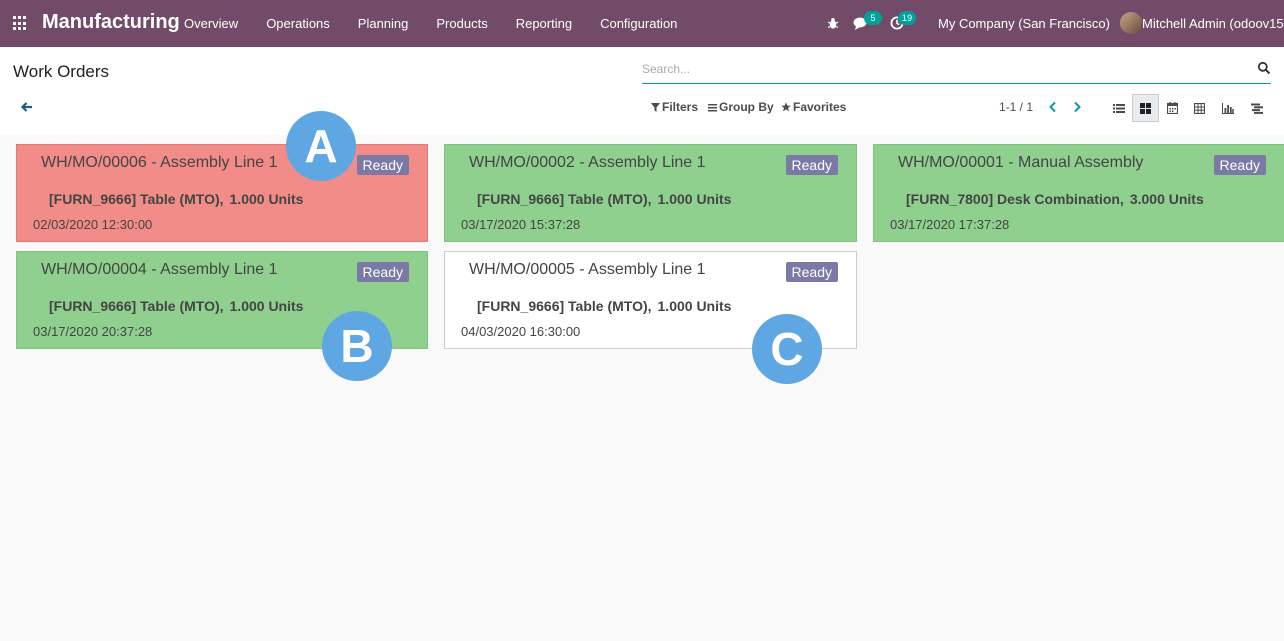 This screenshot has height=641, width=1284. What do you see at coordinates (942, 69) in the screenshot?
I see `search-input` at bounding box center [942, 69].